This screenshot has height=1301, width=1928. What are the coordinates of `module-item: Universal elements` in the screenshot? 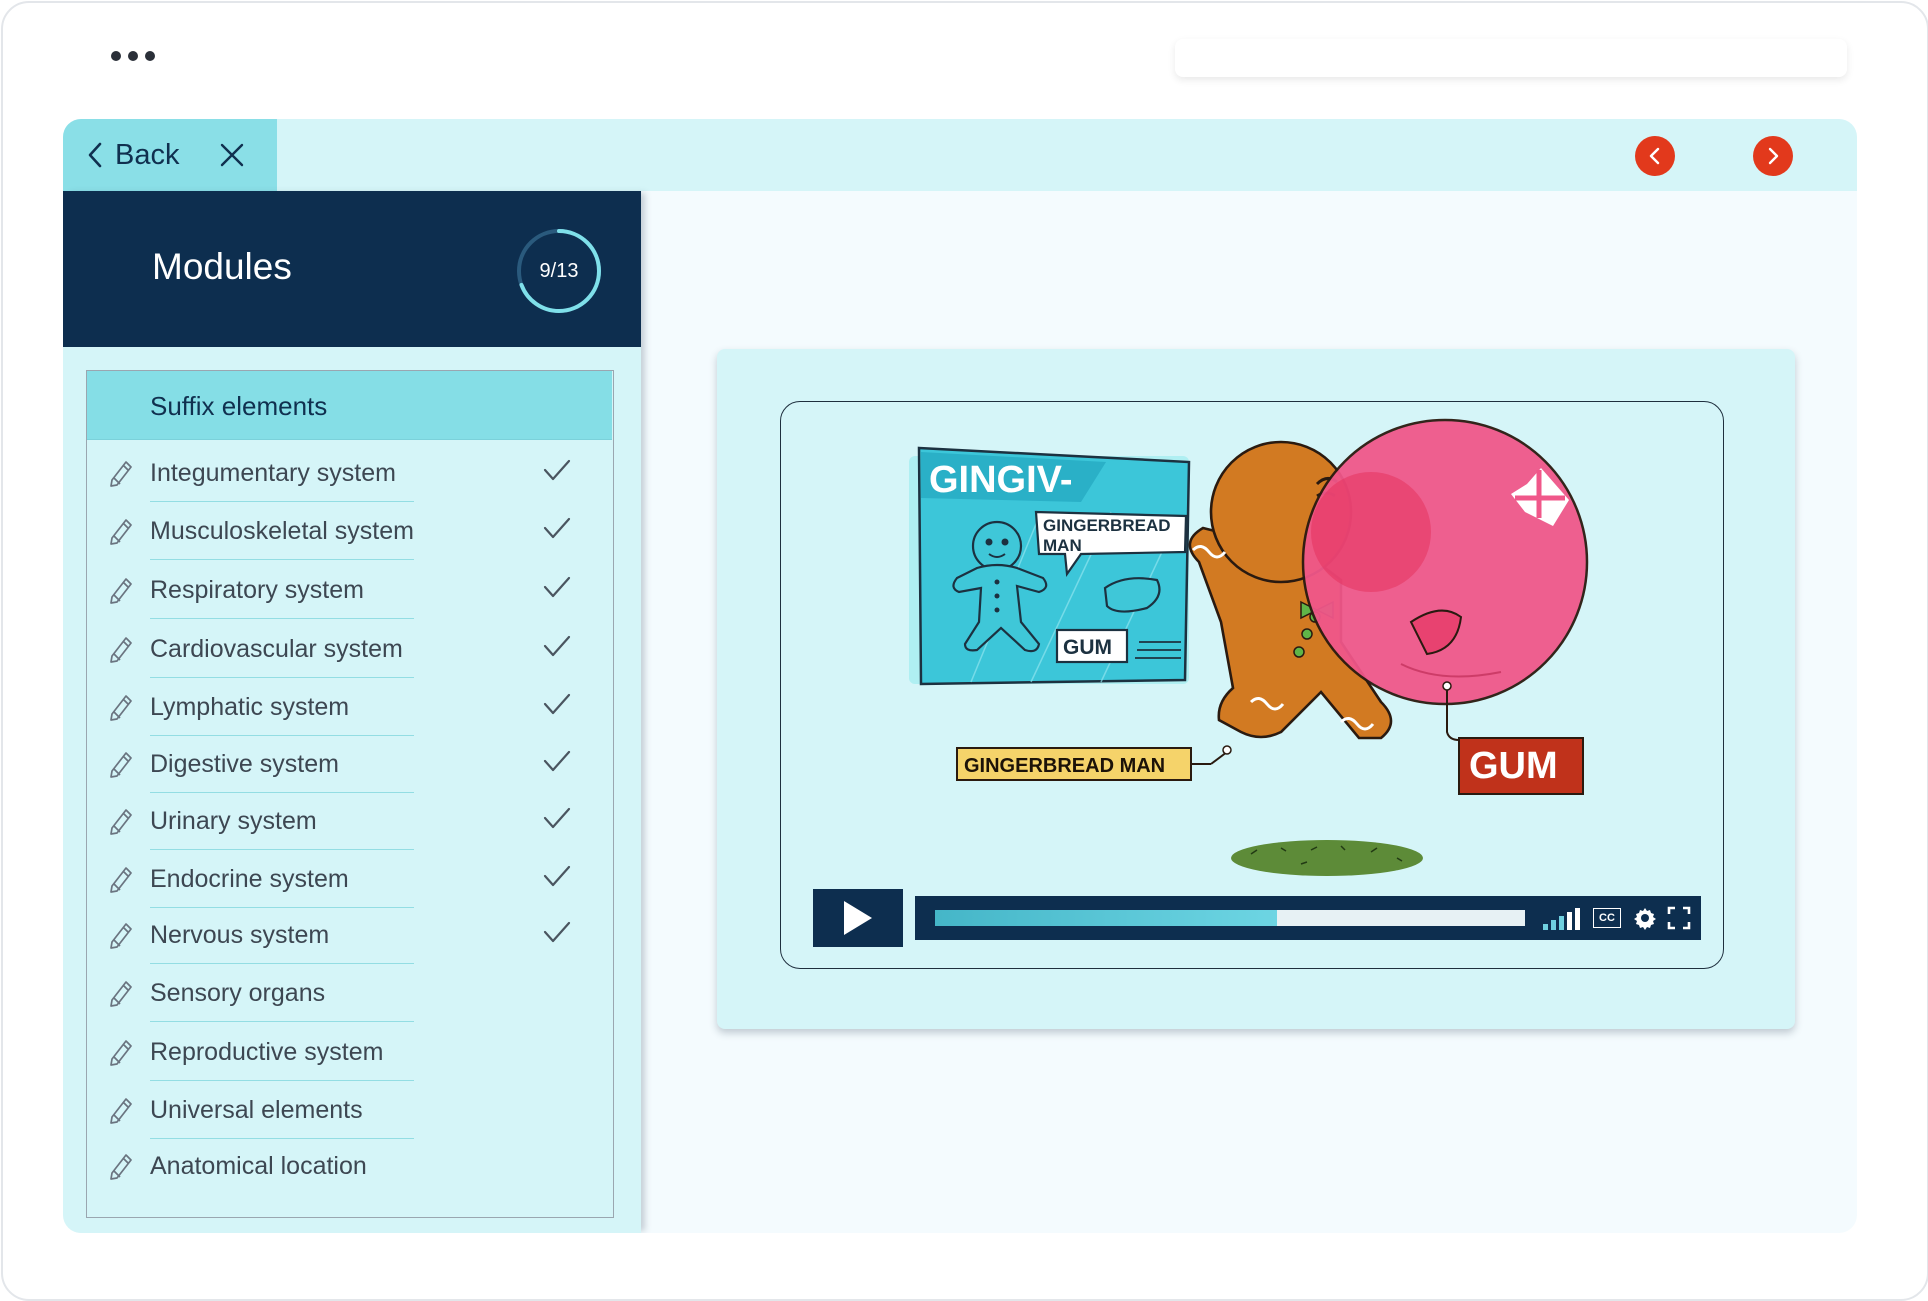 It's located at (349, 1110).